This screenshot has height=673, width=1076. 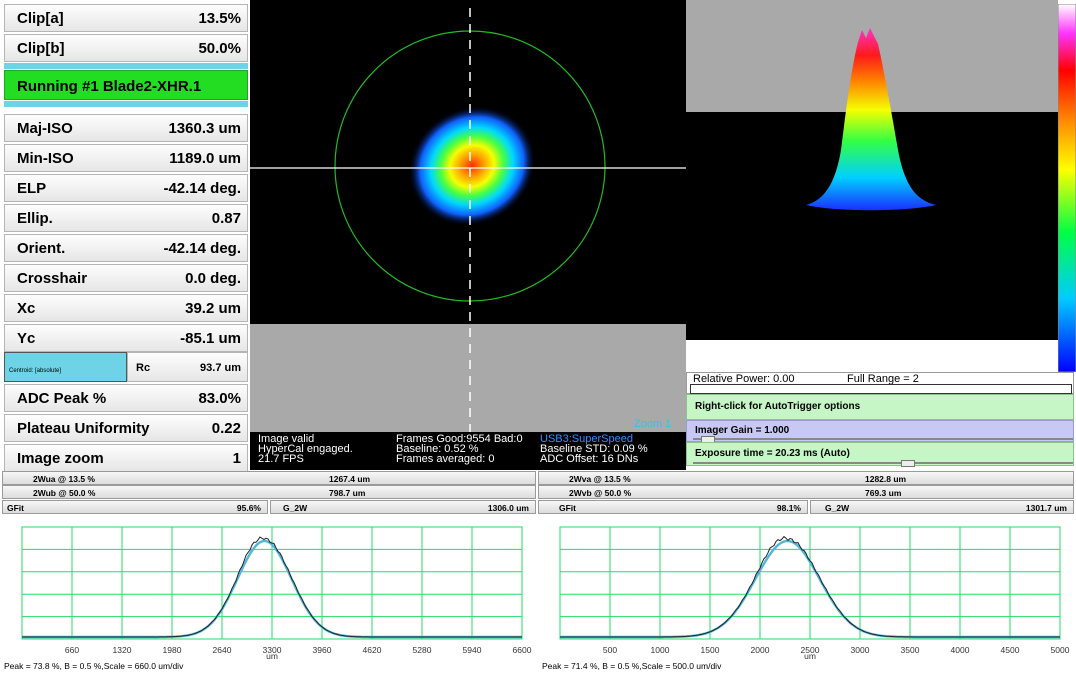 What do you see at coordinates (248, 508) in the screenshot?
I see `gfit-value: 95.6%` at bounding box center [248, 508].